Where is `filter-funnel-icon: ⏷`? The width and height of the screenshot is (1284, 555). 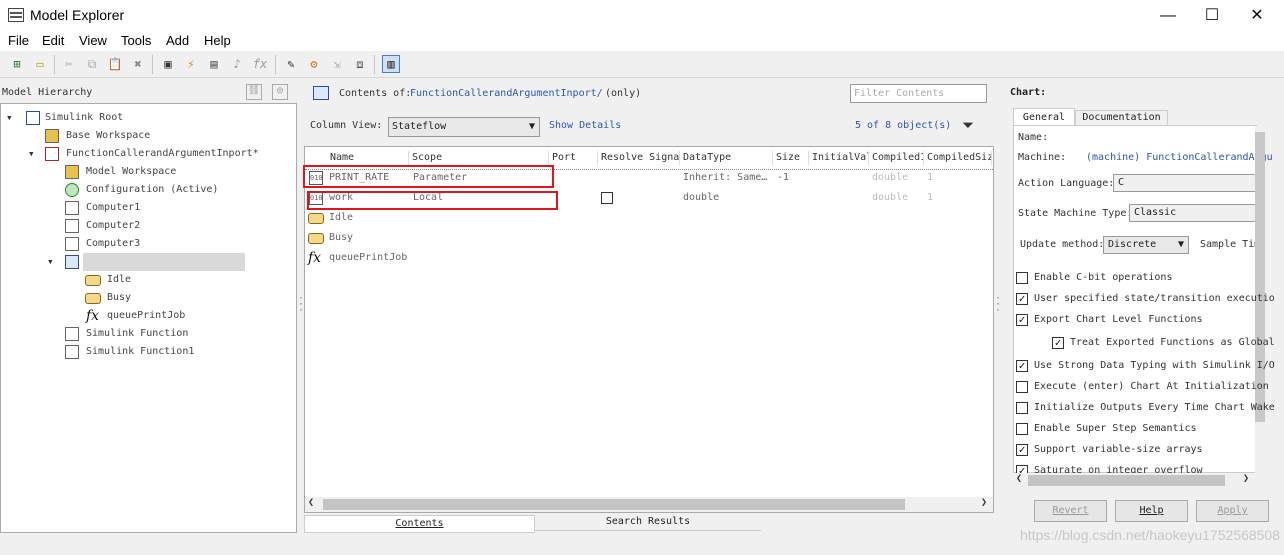
filter-funnel-icon: ⏷ is located at coordinates (968, 125).